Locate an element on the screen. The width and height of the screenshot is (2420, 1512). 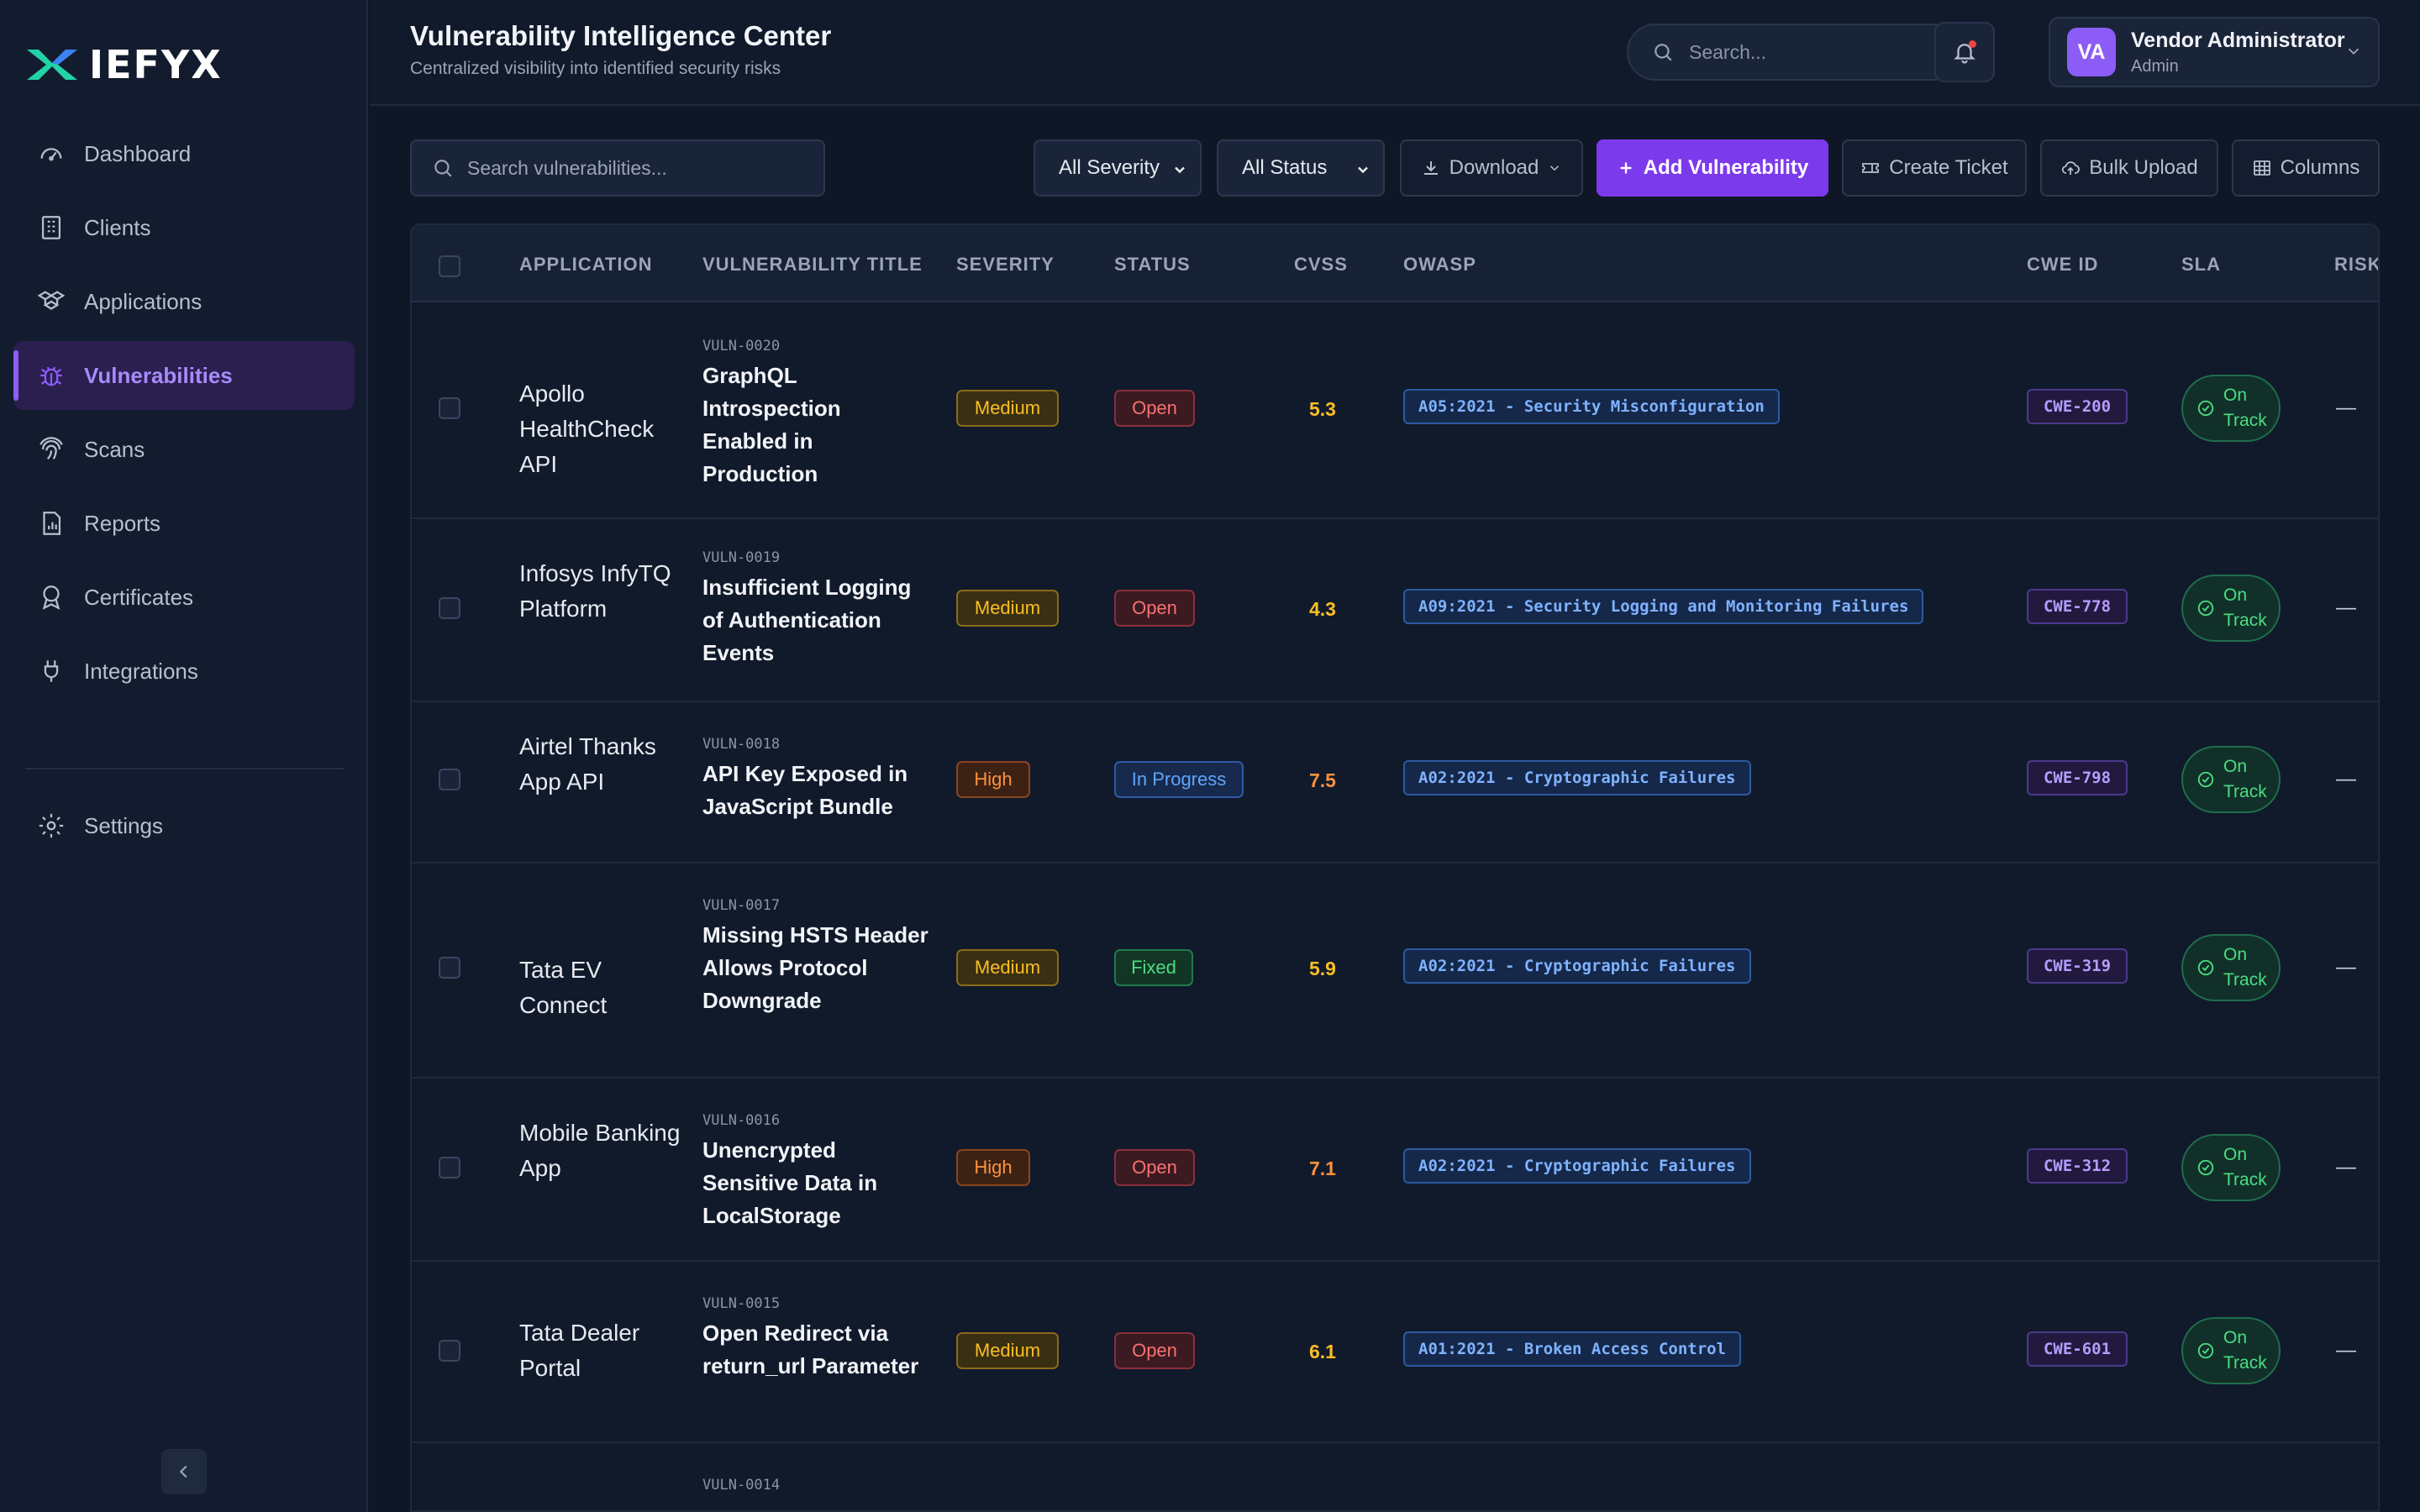
sidebar-item-label: Applications is located at coordinates (143, 301).